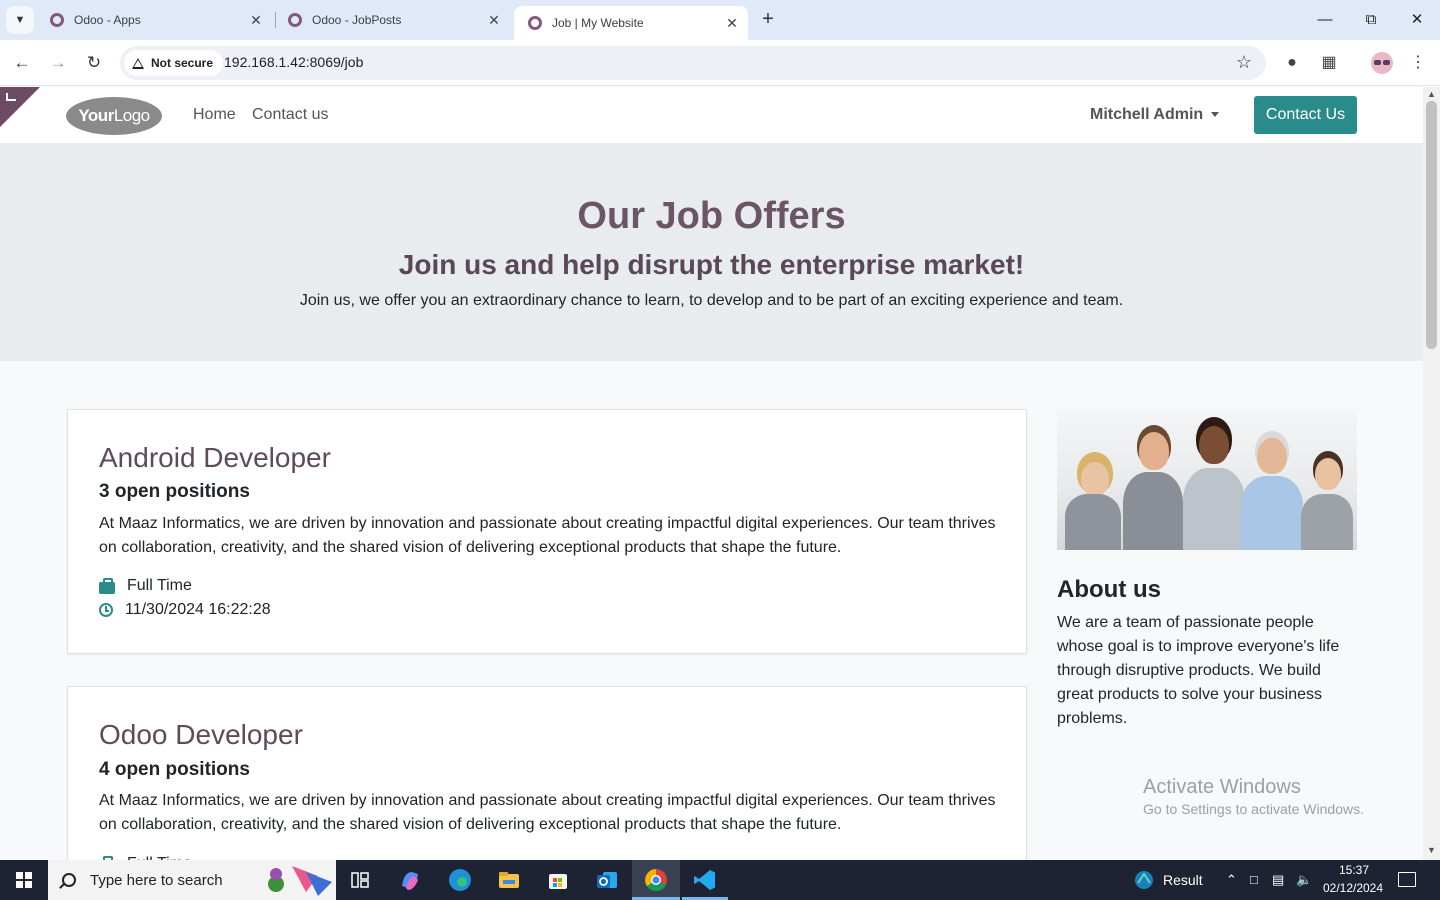 The image size is (1440, 900). I want to click on page-scrollbar: ▲ ▼, so click(1431, 473).